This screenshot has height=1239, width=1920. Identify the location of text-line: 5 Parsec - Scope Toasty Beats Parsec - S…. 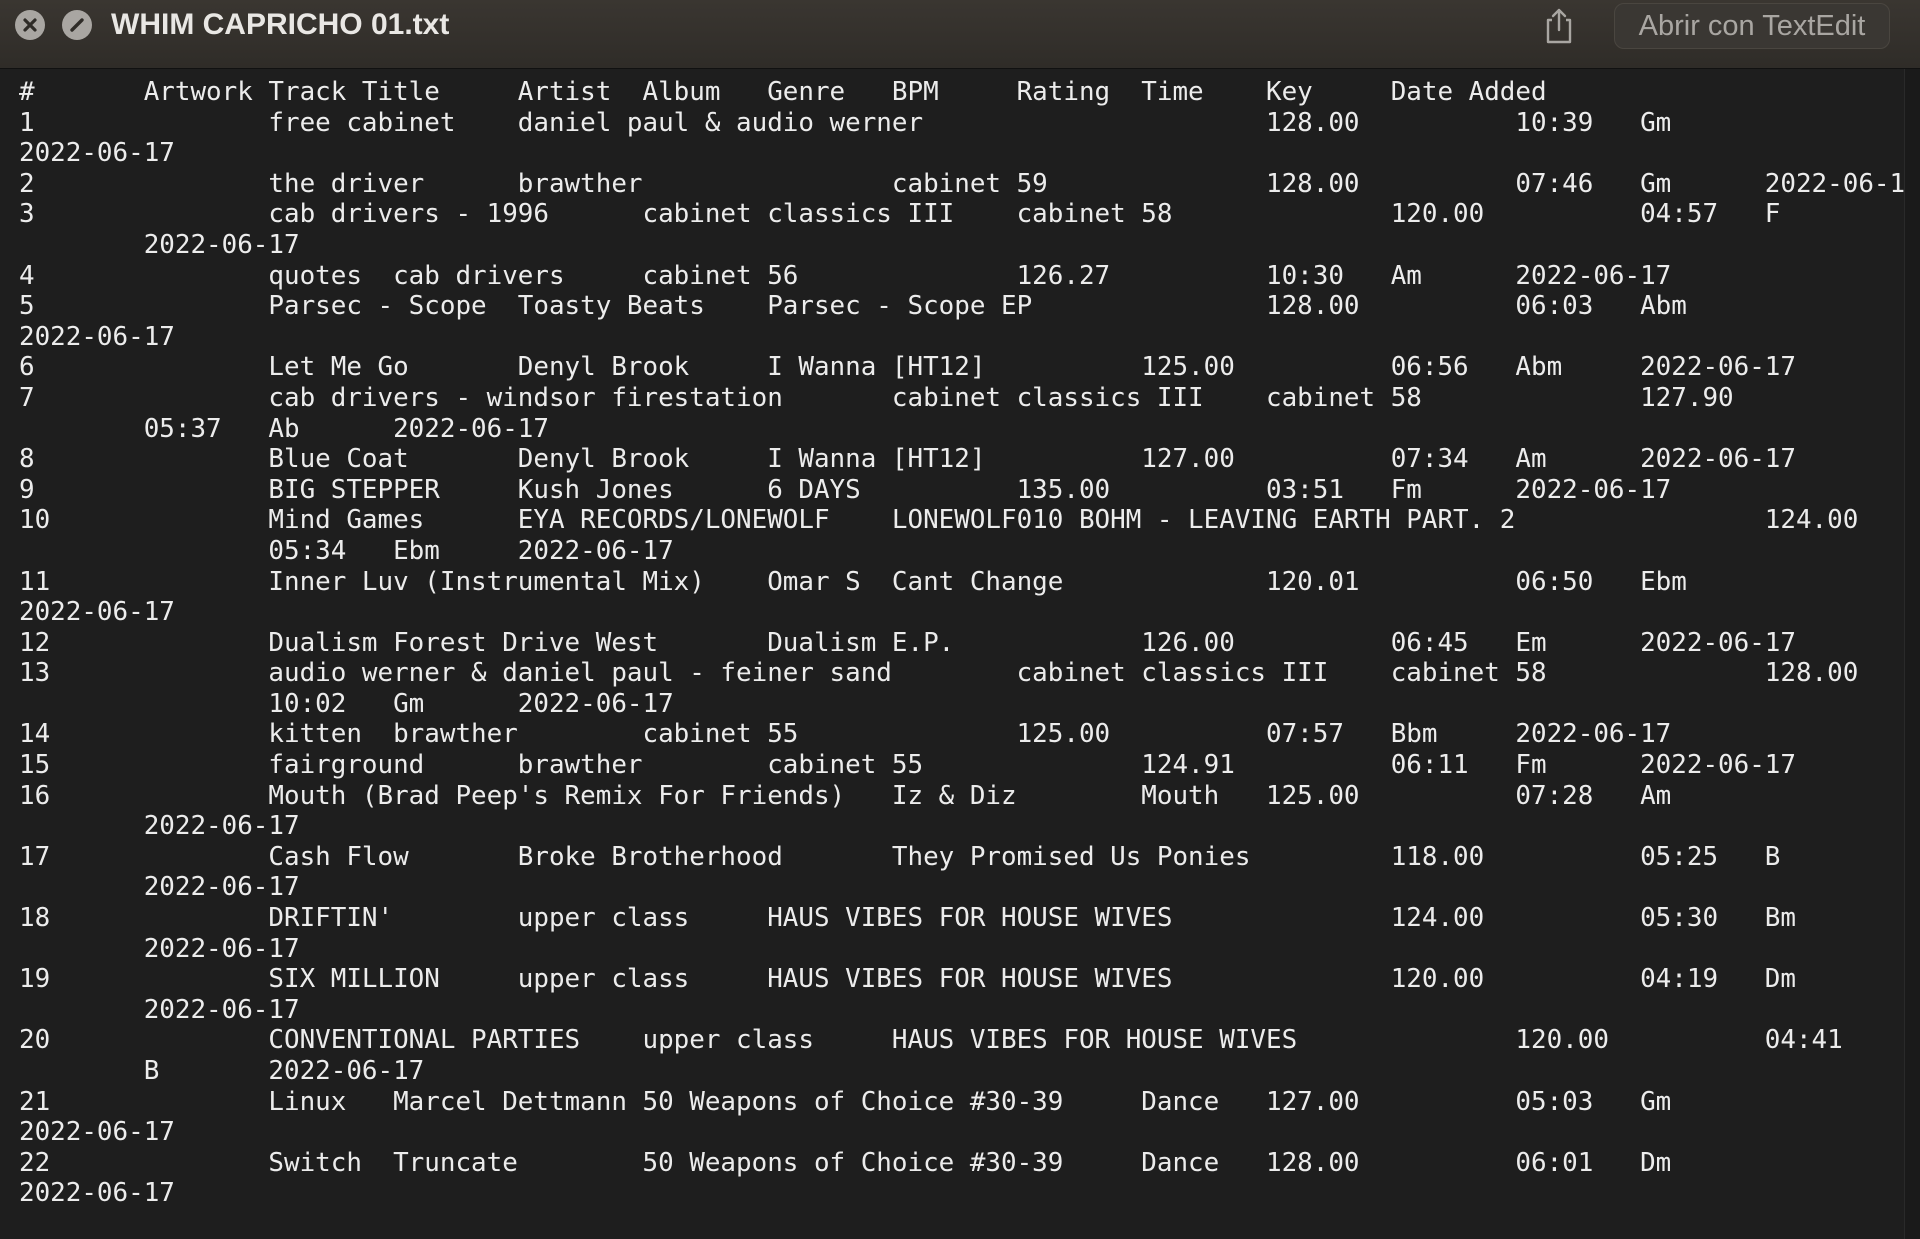
(853, 306).